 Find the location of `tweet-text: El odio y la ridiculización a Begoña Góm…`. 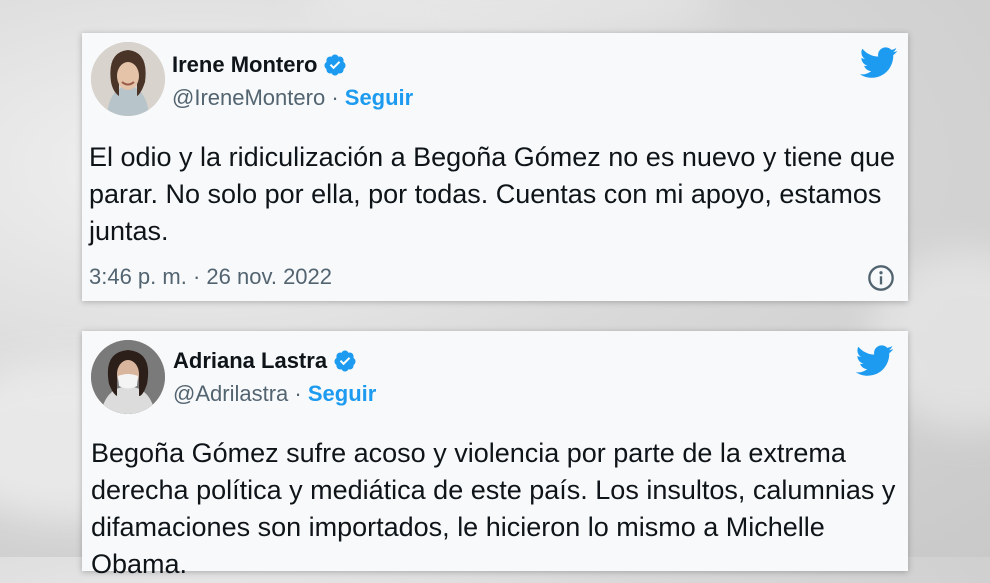

tweet-text: El odio y la ridiculización a Begoña Góm… is located at coordinates (492, 194).